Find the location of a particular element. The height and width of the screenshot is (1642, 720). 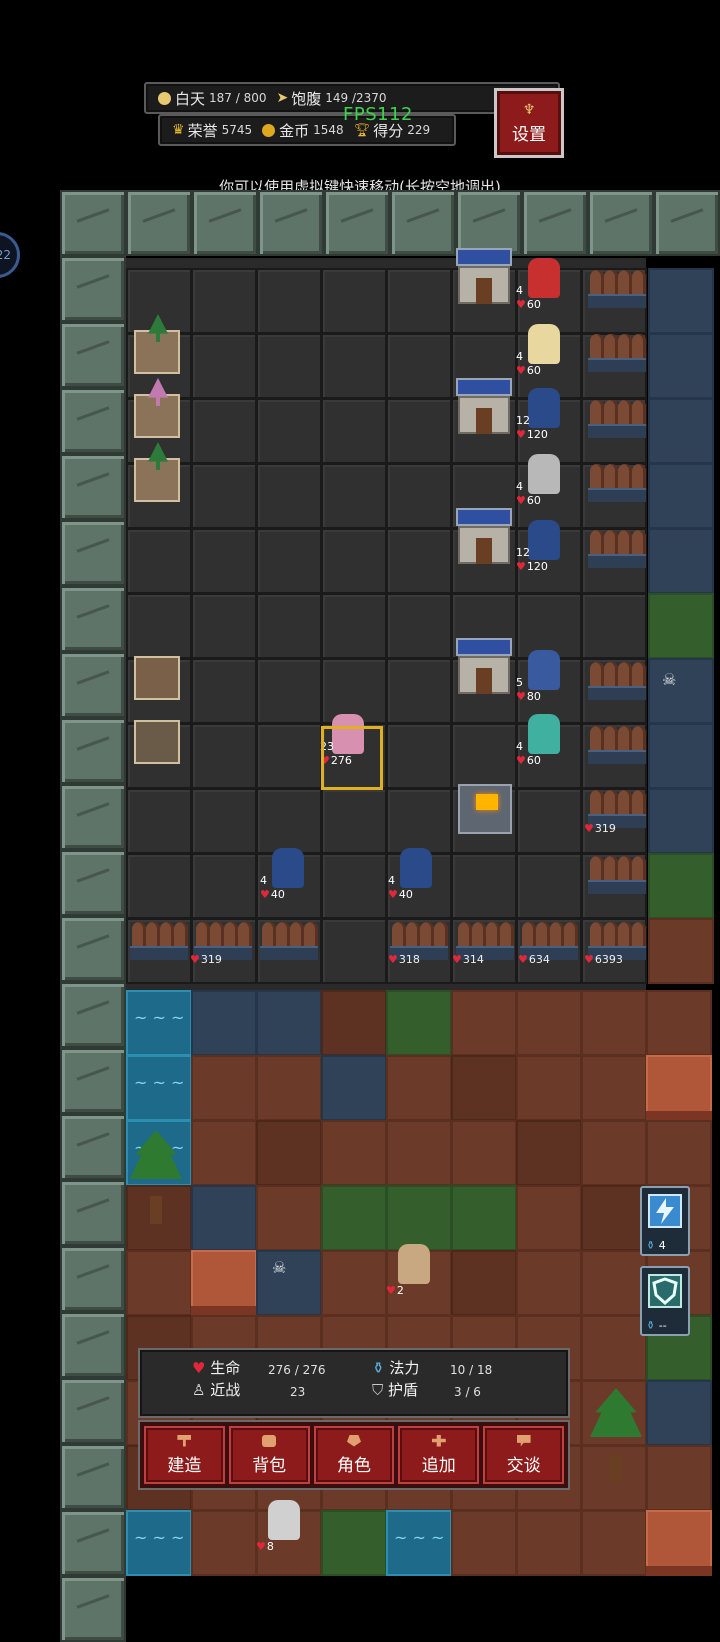

wall-hp-value: 634 is located at coordinates (539, 959).